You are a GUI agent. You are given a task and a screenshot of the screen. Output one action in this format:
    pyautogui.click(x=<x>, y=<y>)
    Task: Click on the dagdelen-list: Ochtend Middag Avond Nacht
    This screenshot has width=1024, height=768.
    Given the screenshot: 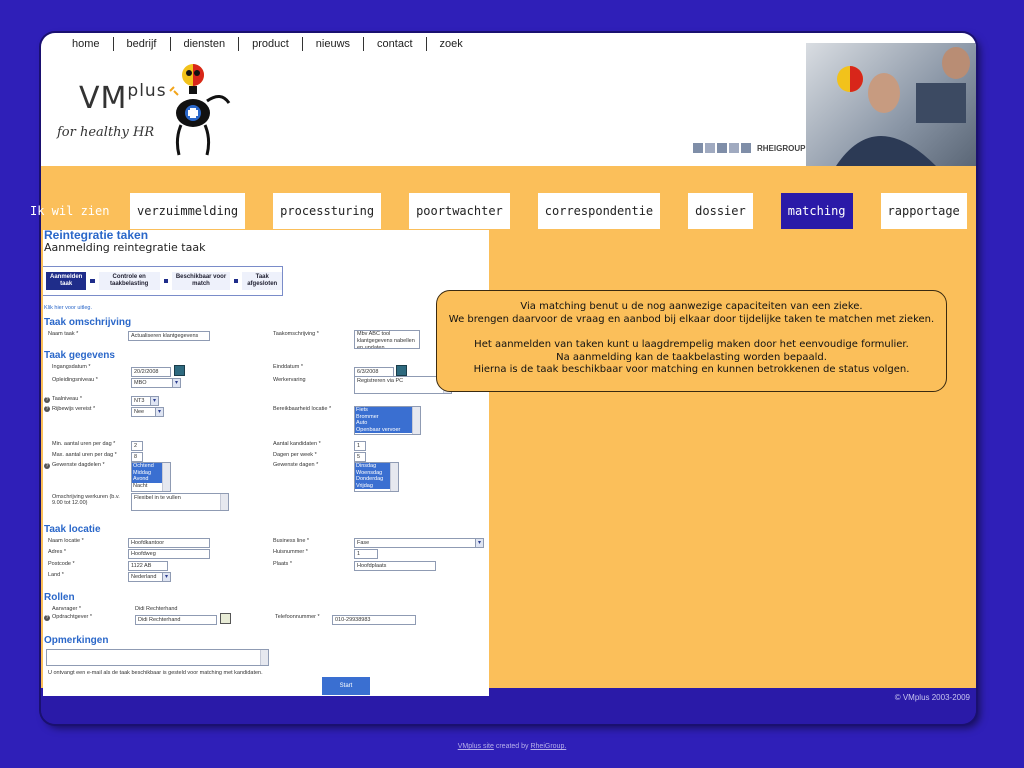 What is the action you would take?
    pyautogui.click(x=151, y=477)
    